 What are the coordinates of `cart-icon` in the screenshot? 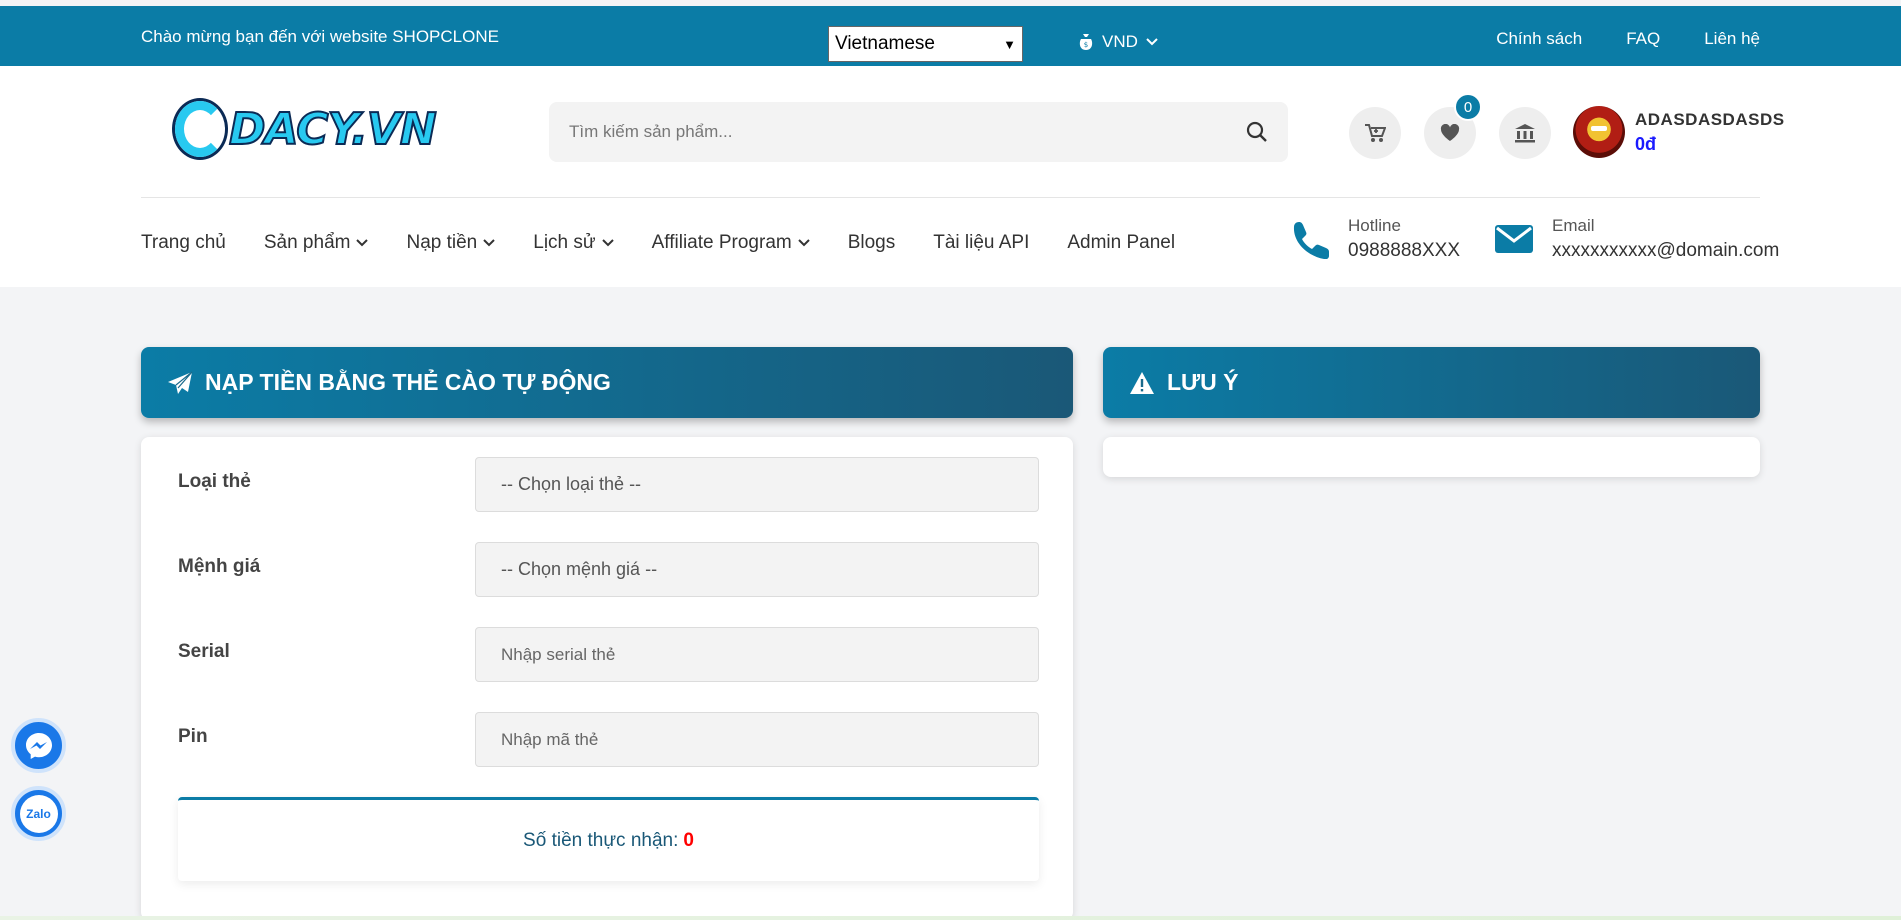 It's located at (1375, 133).